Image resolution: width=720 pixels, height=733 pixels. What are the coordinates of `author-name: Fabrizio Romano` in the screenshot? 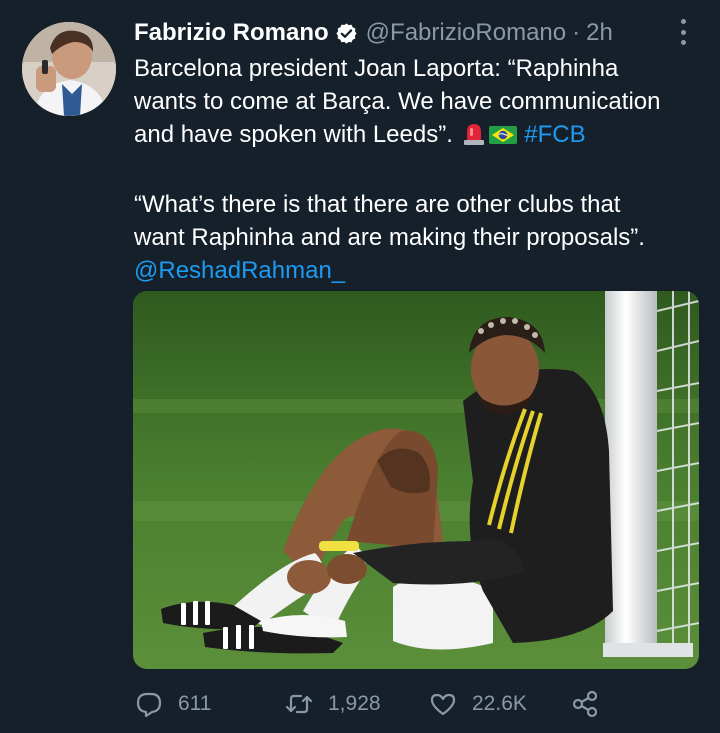 It's located at (231, 33).